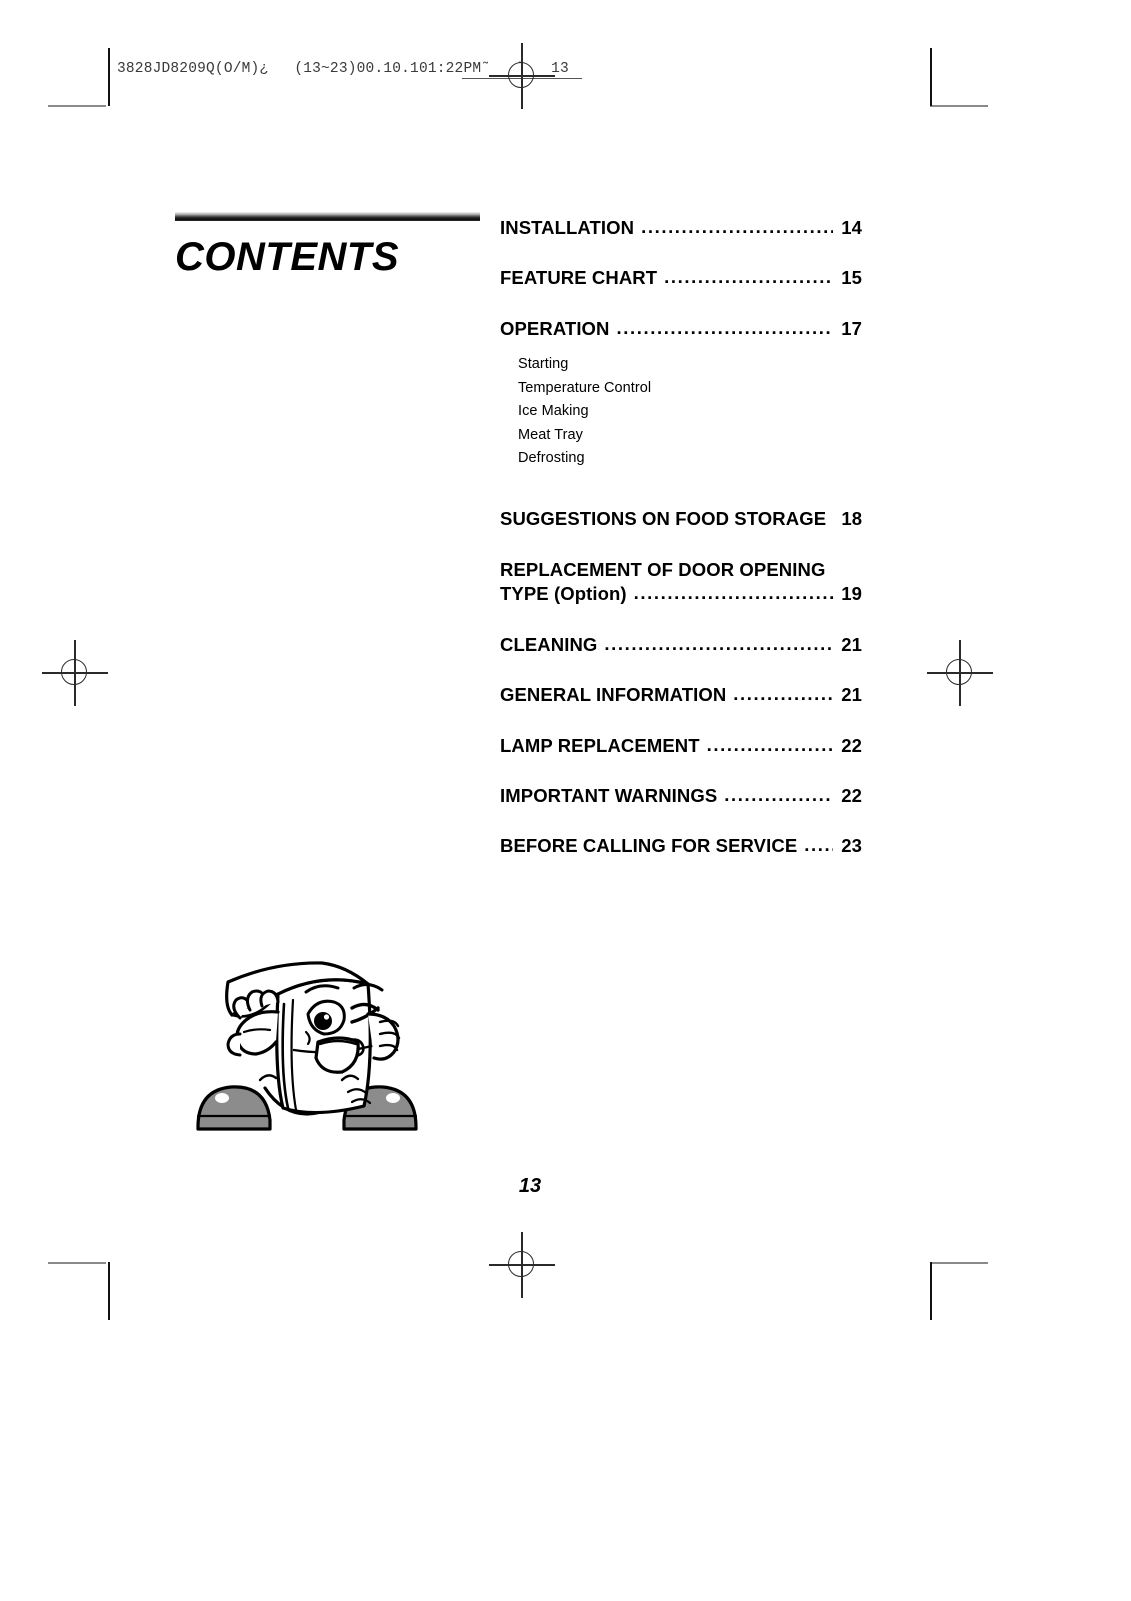 This screenshot has width=1131, height=1601. What do you see at coordinates (852, 518) in the screenshot?
I see `toc-page-number: 18` at bounding box center [852, 518].